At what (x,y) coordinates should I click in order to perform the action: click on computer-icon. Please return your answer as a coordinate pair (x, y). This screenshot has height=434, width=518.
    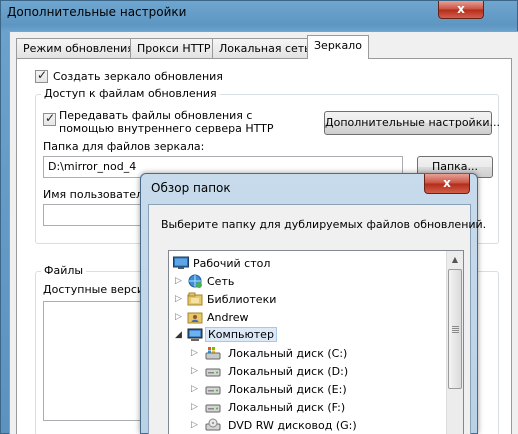
    Looking at the image, I should click on (195, 334).